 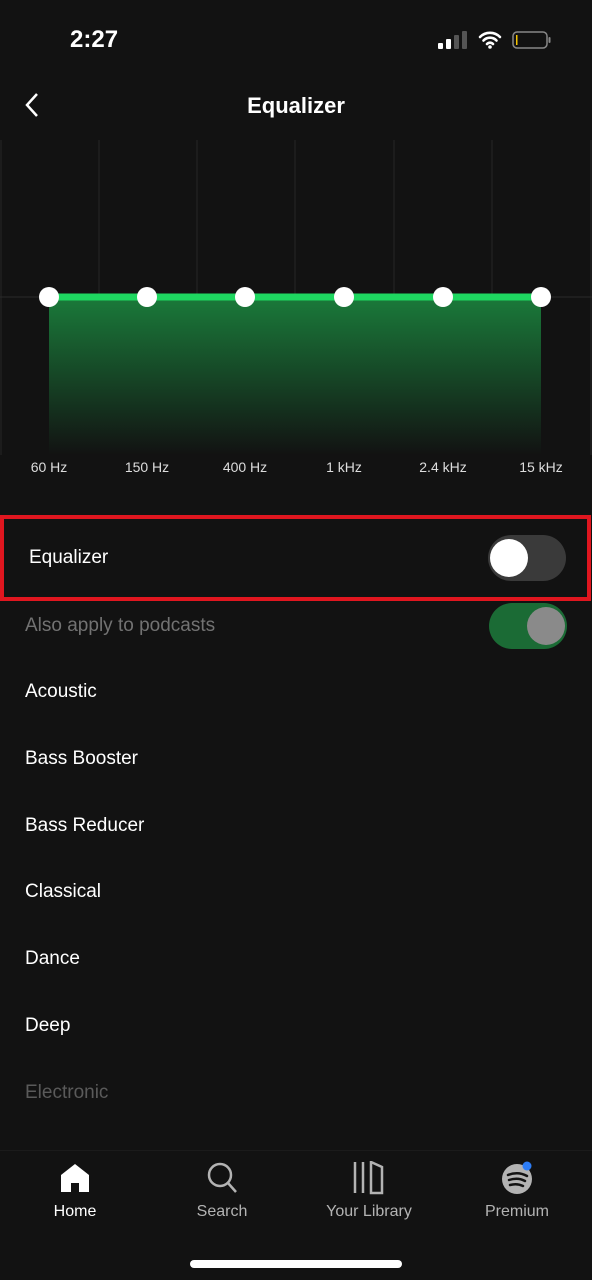 What do you see at coordinates (517, 1177) in the screenshot?
I see `spotify-icon` at bounding box center [517, 1177].